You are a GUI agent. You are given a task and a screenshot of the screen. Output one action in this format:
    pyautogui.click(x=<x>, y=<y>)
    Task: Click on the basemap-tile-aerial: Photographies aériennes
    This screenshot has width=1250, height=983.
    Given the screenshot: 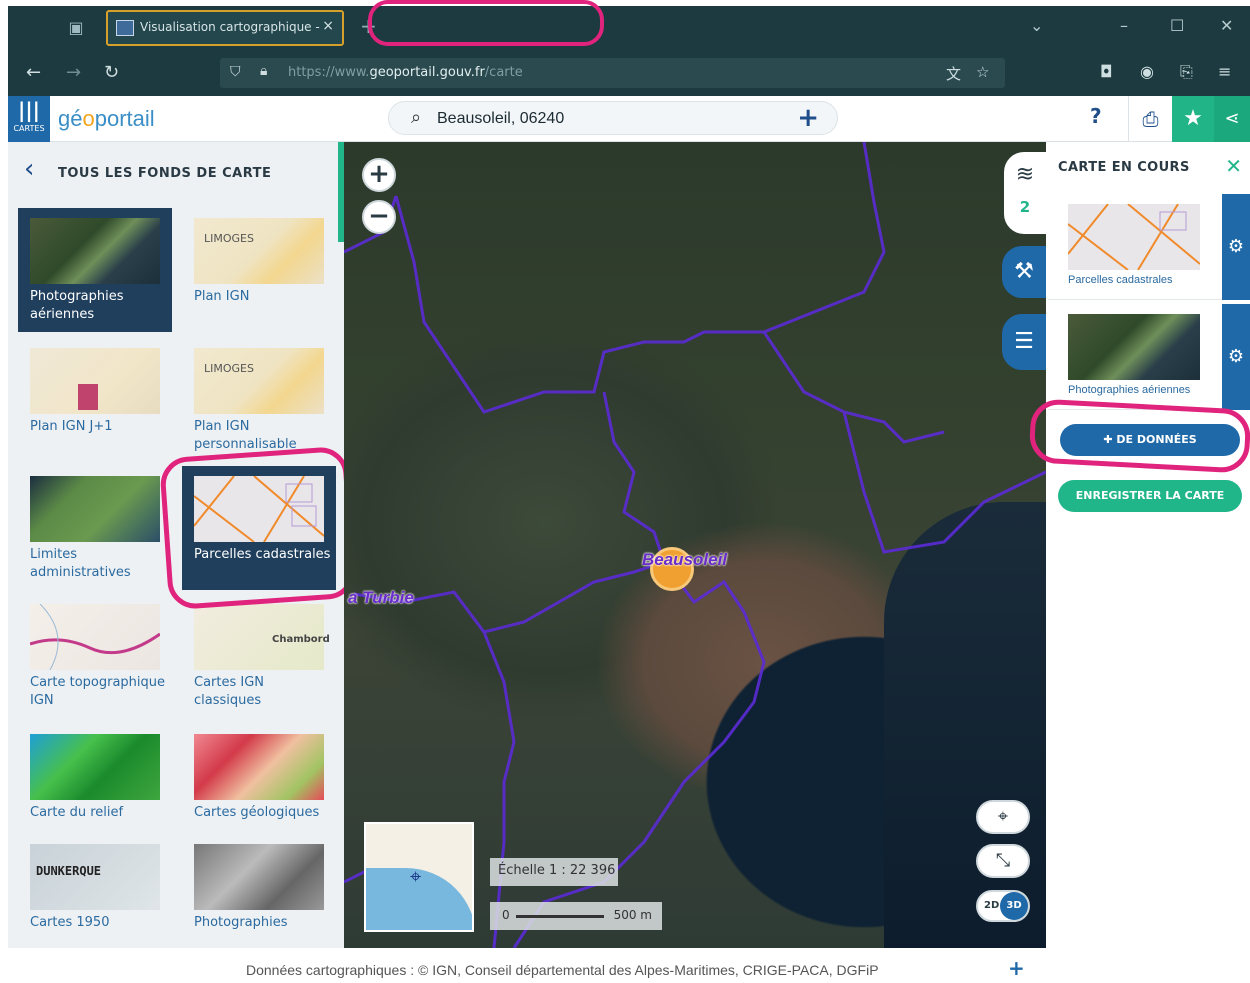 What is the action you would take?
    pyautogui.click(x=95, y=270)
    